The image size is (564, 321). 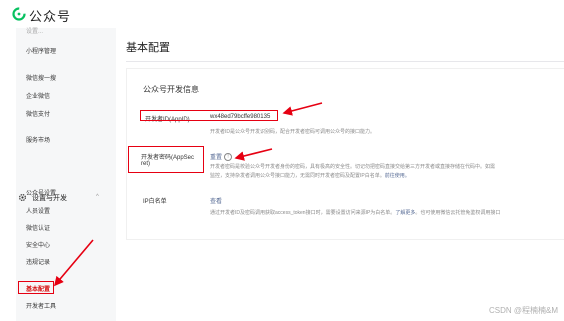 I want to click on learn-more-link: 了解更多, so click(x=405, y=213).